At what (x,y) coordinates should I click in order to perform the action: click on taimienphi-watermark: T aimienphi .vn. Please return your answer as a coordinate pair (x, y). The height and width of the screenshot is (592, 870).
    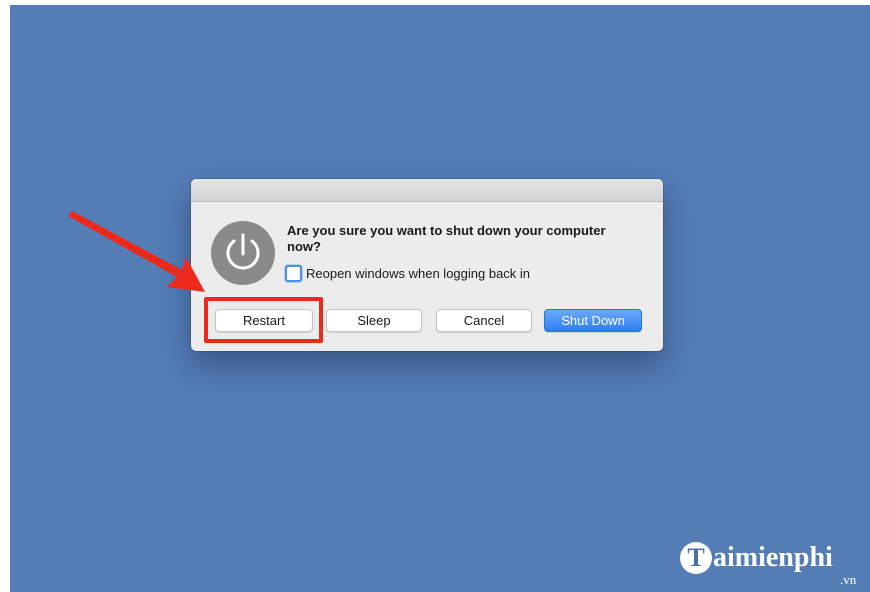
    Looking at the image, I should click on (775, 565).